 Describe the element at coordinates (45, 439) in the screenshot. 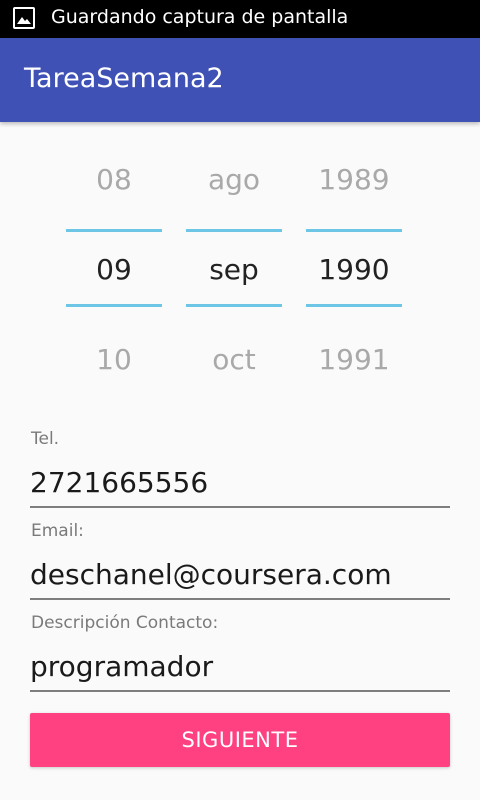

I see `phone-label: Tel.` at that location.